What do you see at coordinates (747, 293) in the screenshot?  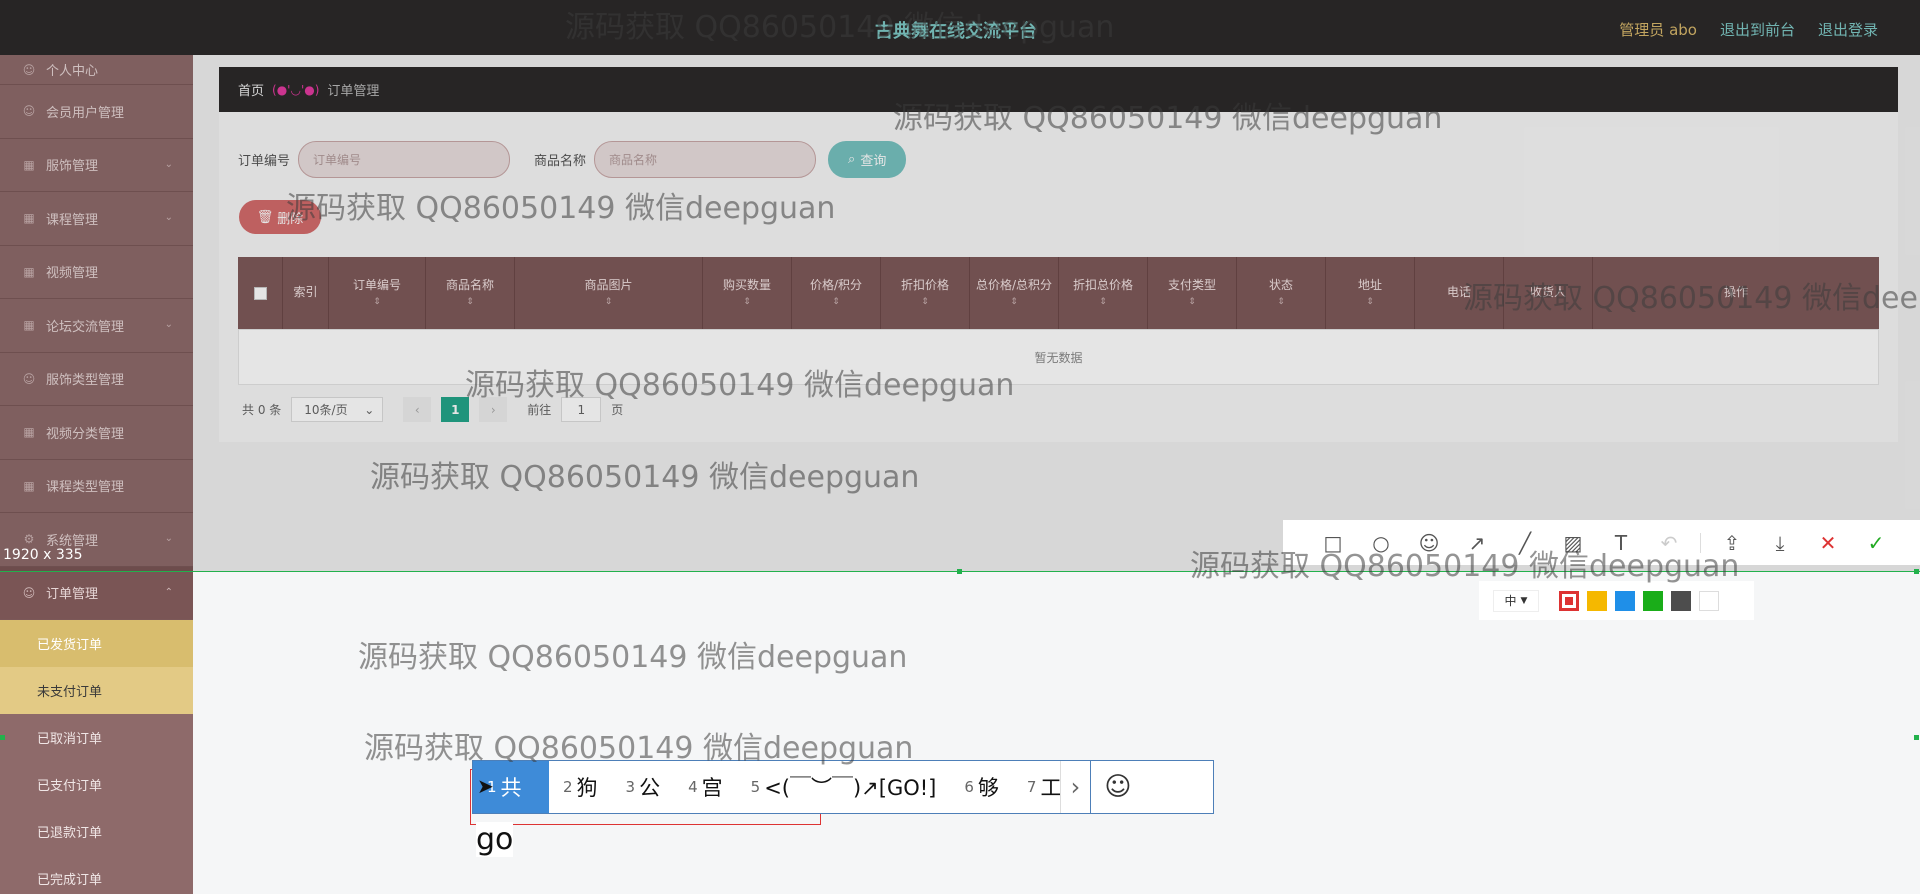 I see `col-quantity: 购买数量 ⇕` at bounding box center [747, 293].